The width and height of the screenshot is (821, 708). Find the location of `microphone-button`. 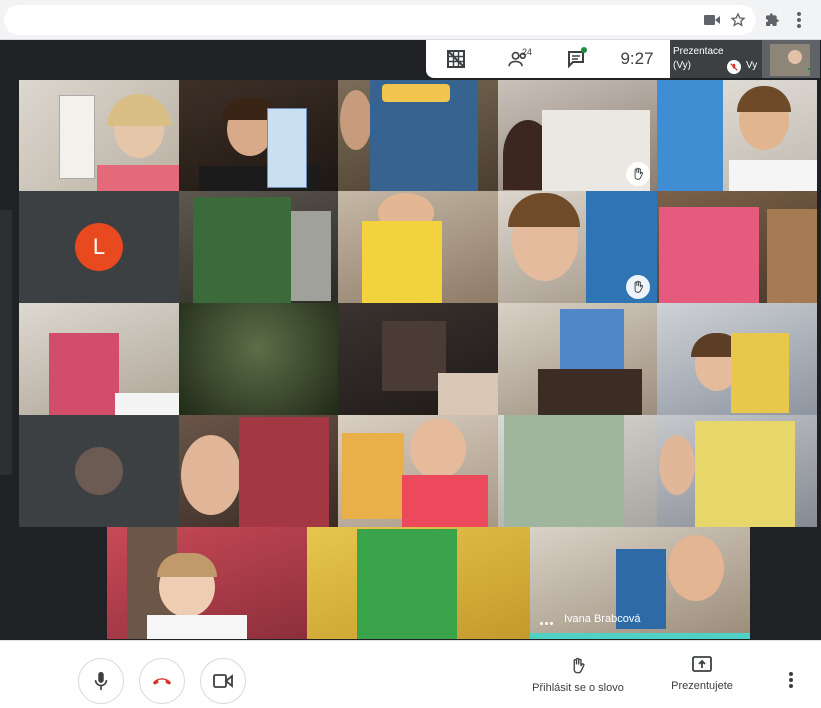

microphone-button is located at coordinates (101, 681).